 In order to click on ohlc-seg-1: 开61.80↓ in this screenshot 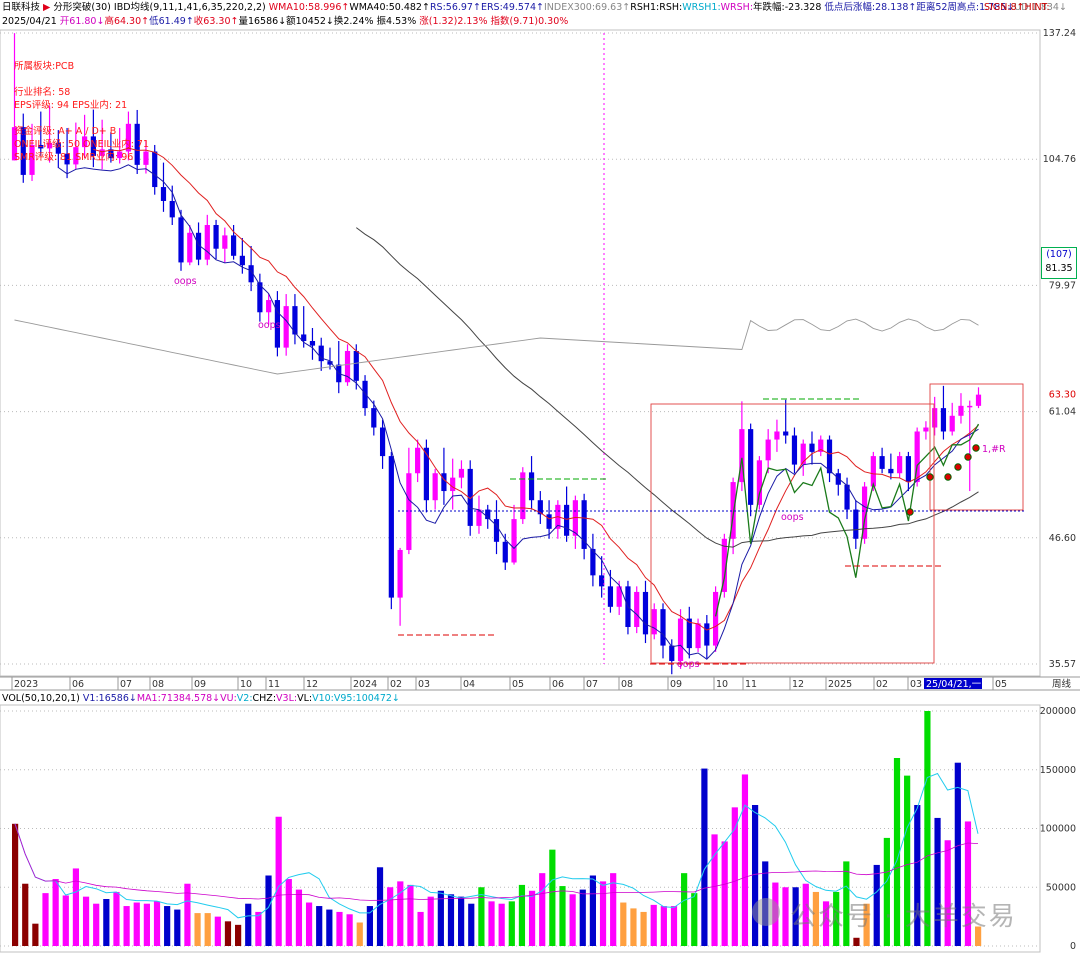, I will do `click(82, 21)`.